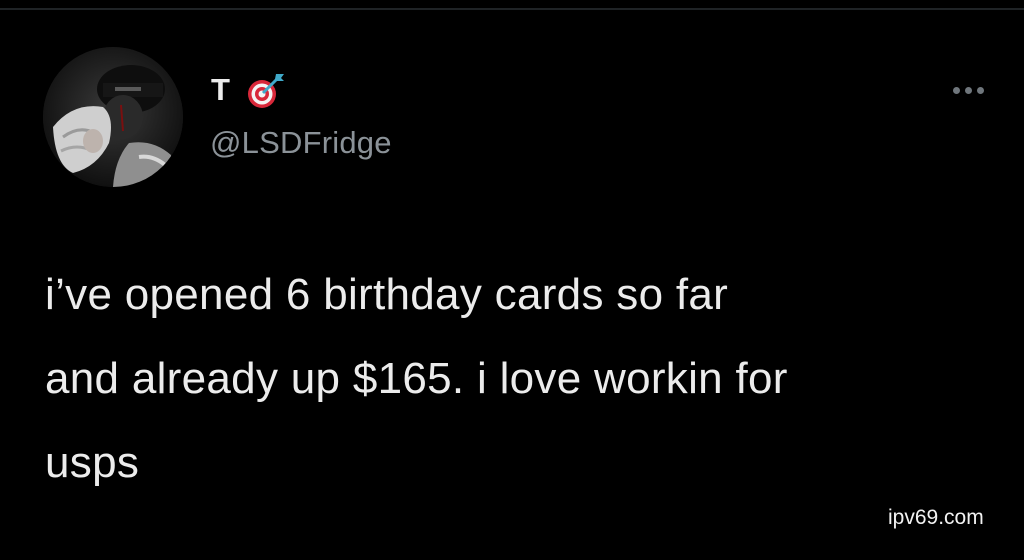  Describe the element at coordinates (512, 9) in the screenshot. I see `top-divider` at that location.